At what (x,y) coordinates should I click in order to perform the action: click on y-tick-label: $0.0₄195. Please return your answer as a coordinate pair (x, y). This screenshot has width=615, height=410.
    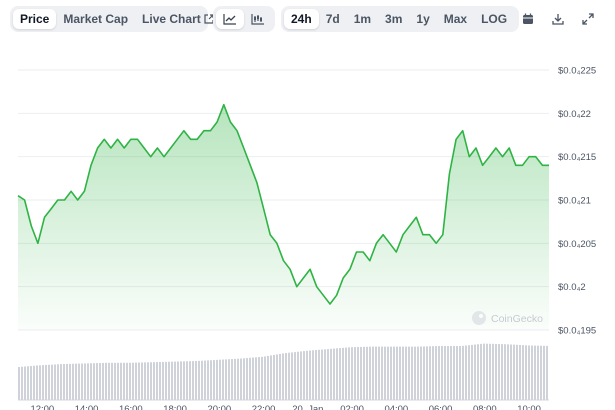
    Looking at the image, I should click on (577, 331).